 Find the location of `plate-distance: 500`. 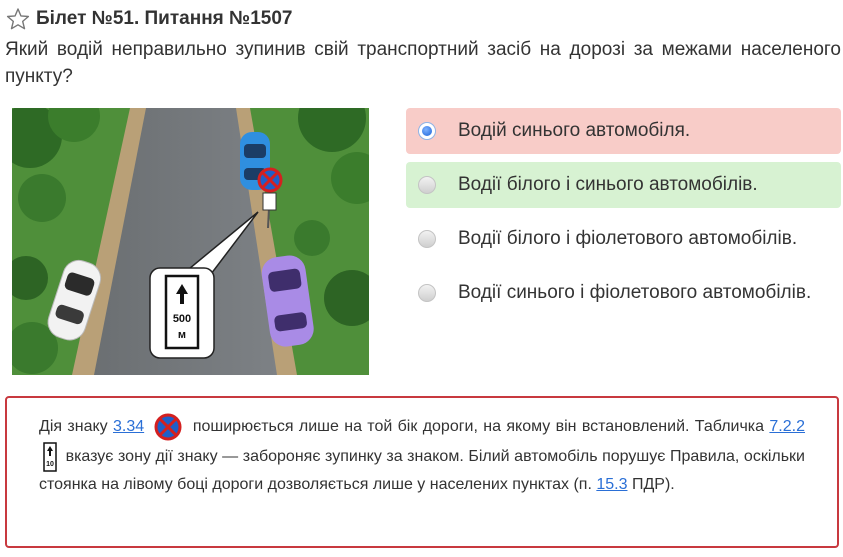

plate-distance: 500 is located at coordinates (182, 319).